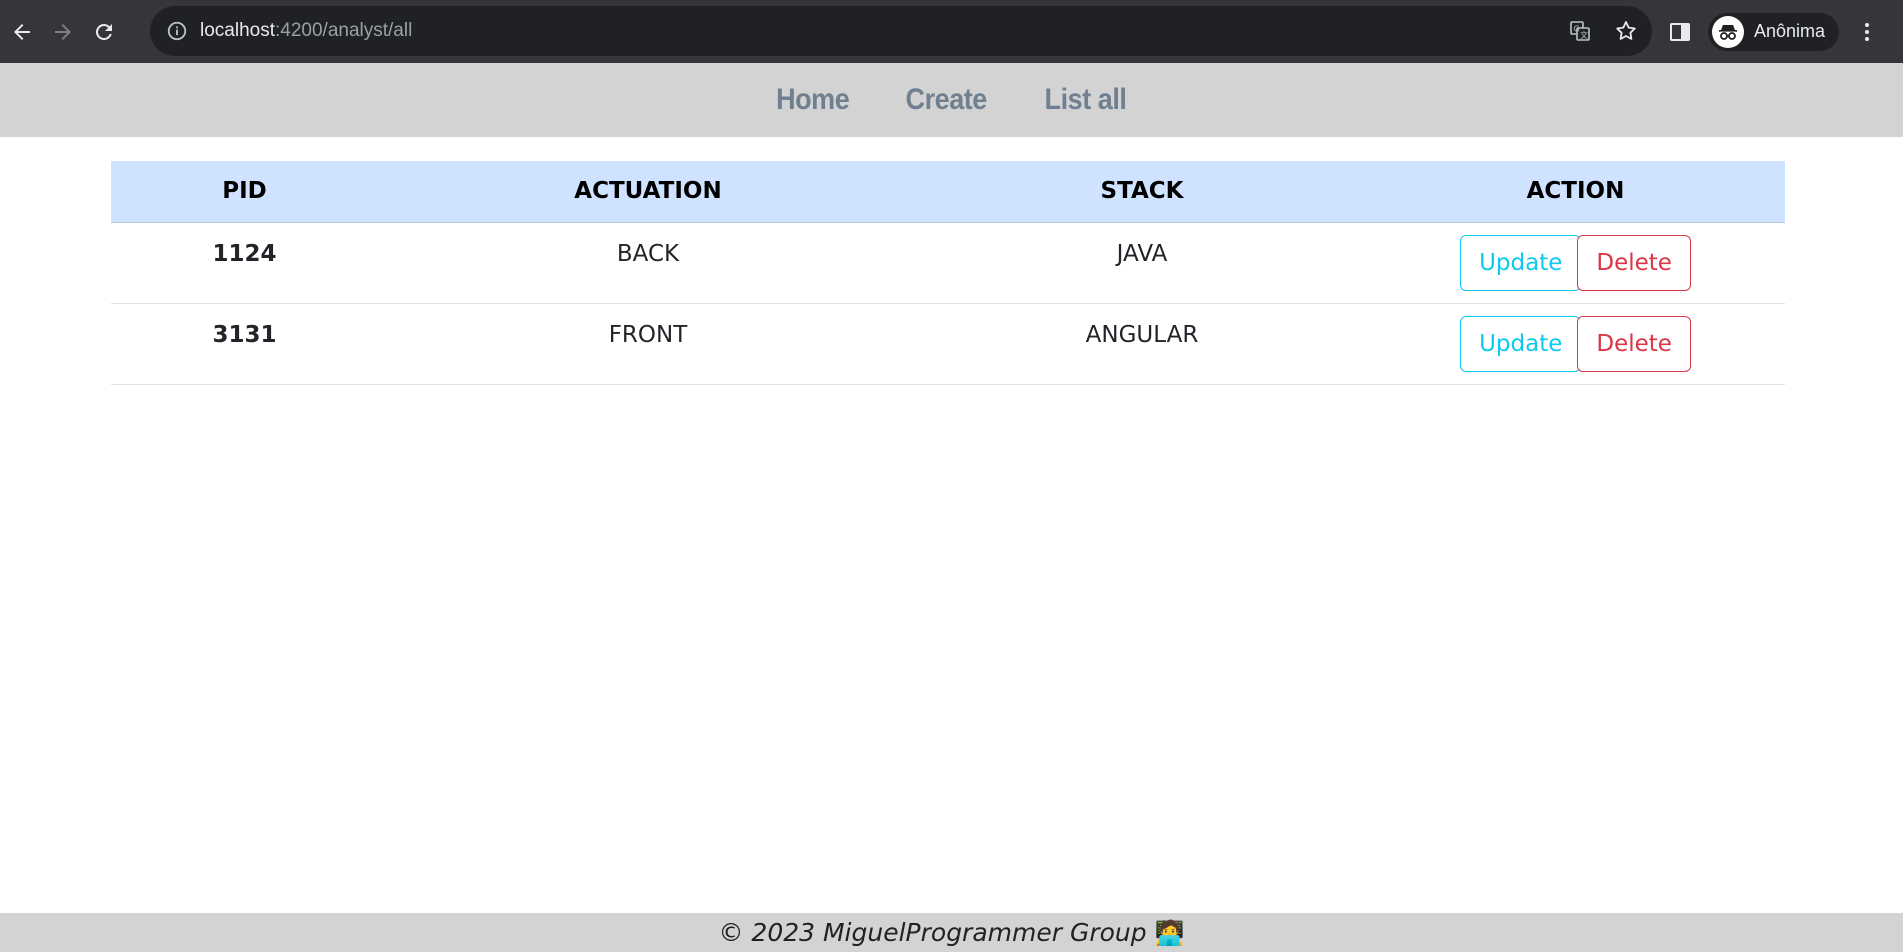 This screenshot has width=1903, height=952. Describe the element at coordinates (648, 344) in the screenshot. I see `cell-actuation: FRONT` at that location.